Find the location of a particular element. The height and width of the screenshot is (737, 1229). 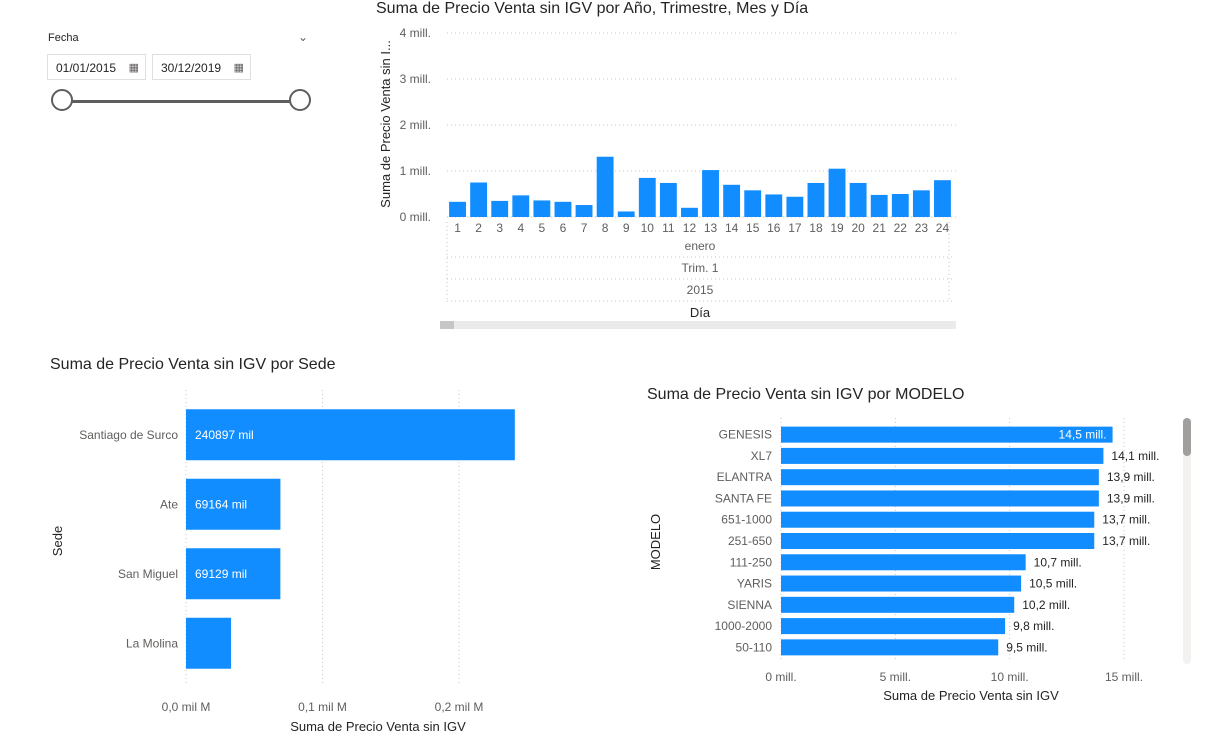

y-tick-label: 651-1000 is located at coordinates (746, 520).